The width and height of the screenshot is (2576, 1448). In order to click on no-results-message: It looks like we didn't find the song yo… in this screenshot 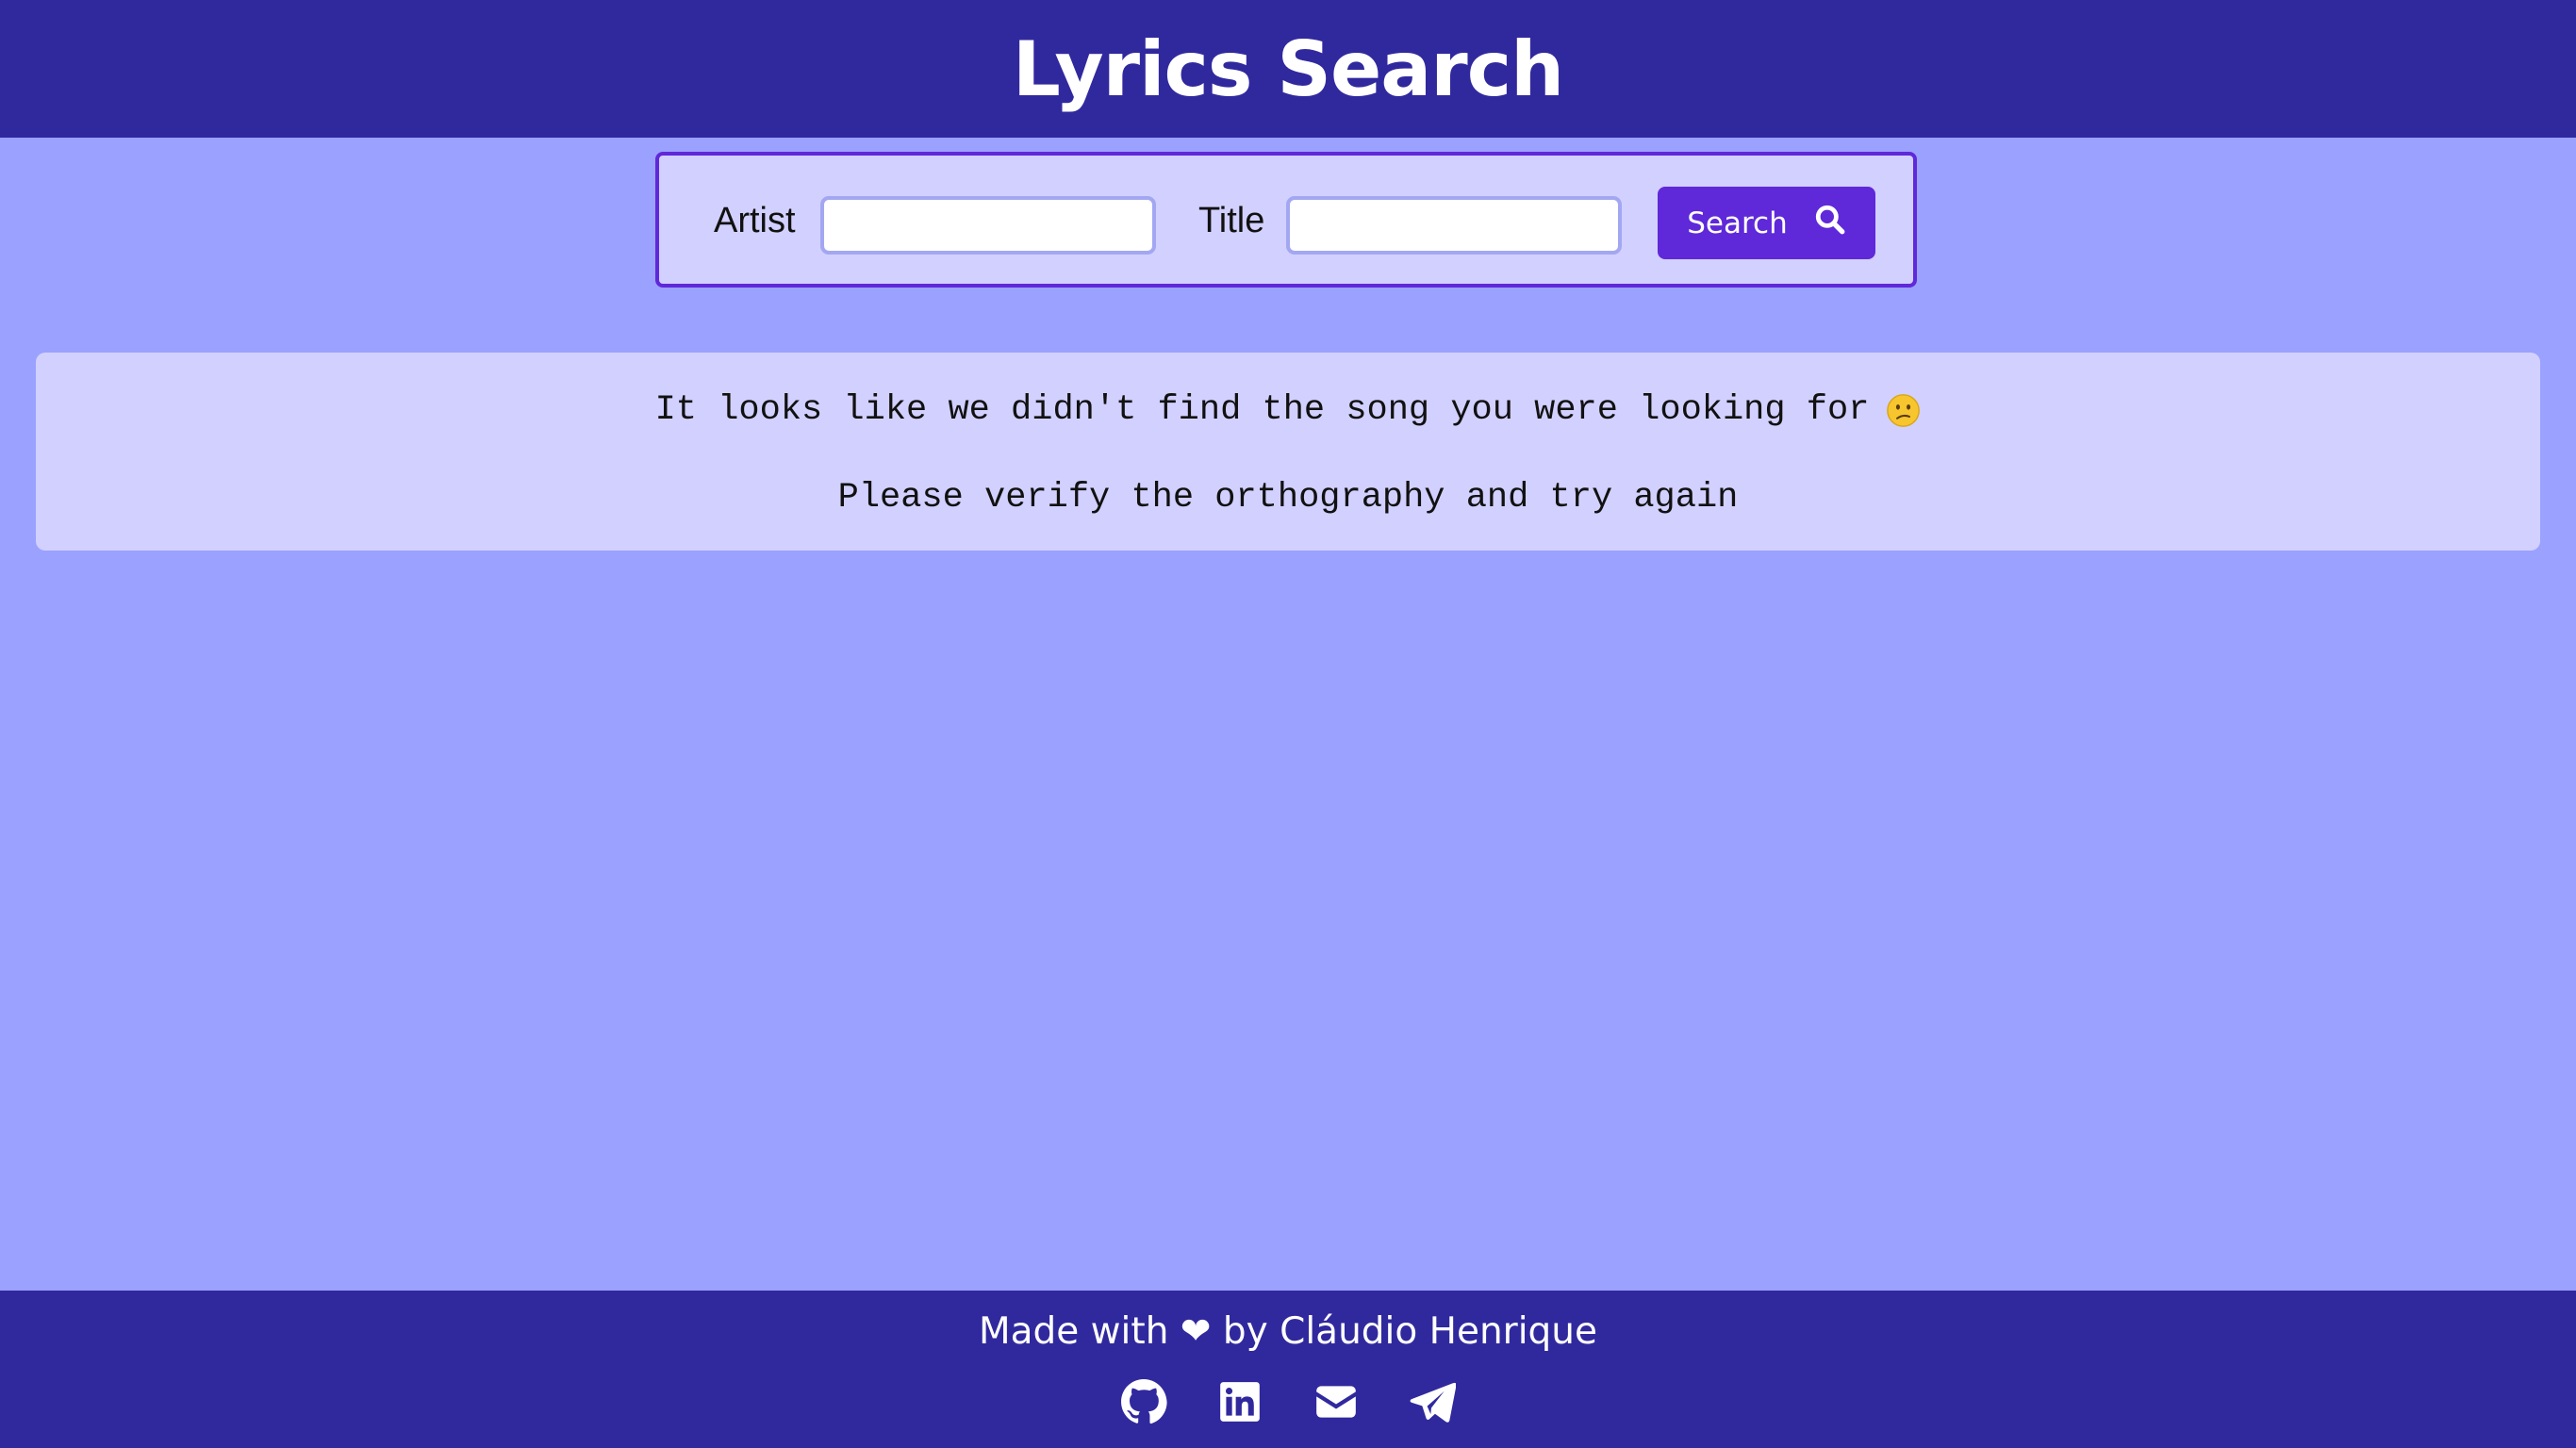, I will do `click(1288, 452)`.